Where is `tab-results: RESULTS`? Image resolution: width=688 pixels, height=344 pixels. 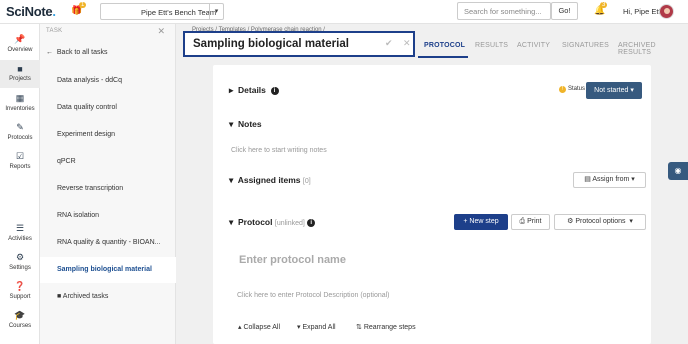 tab-results: RESULTS is located at coordinates (491, 45).